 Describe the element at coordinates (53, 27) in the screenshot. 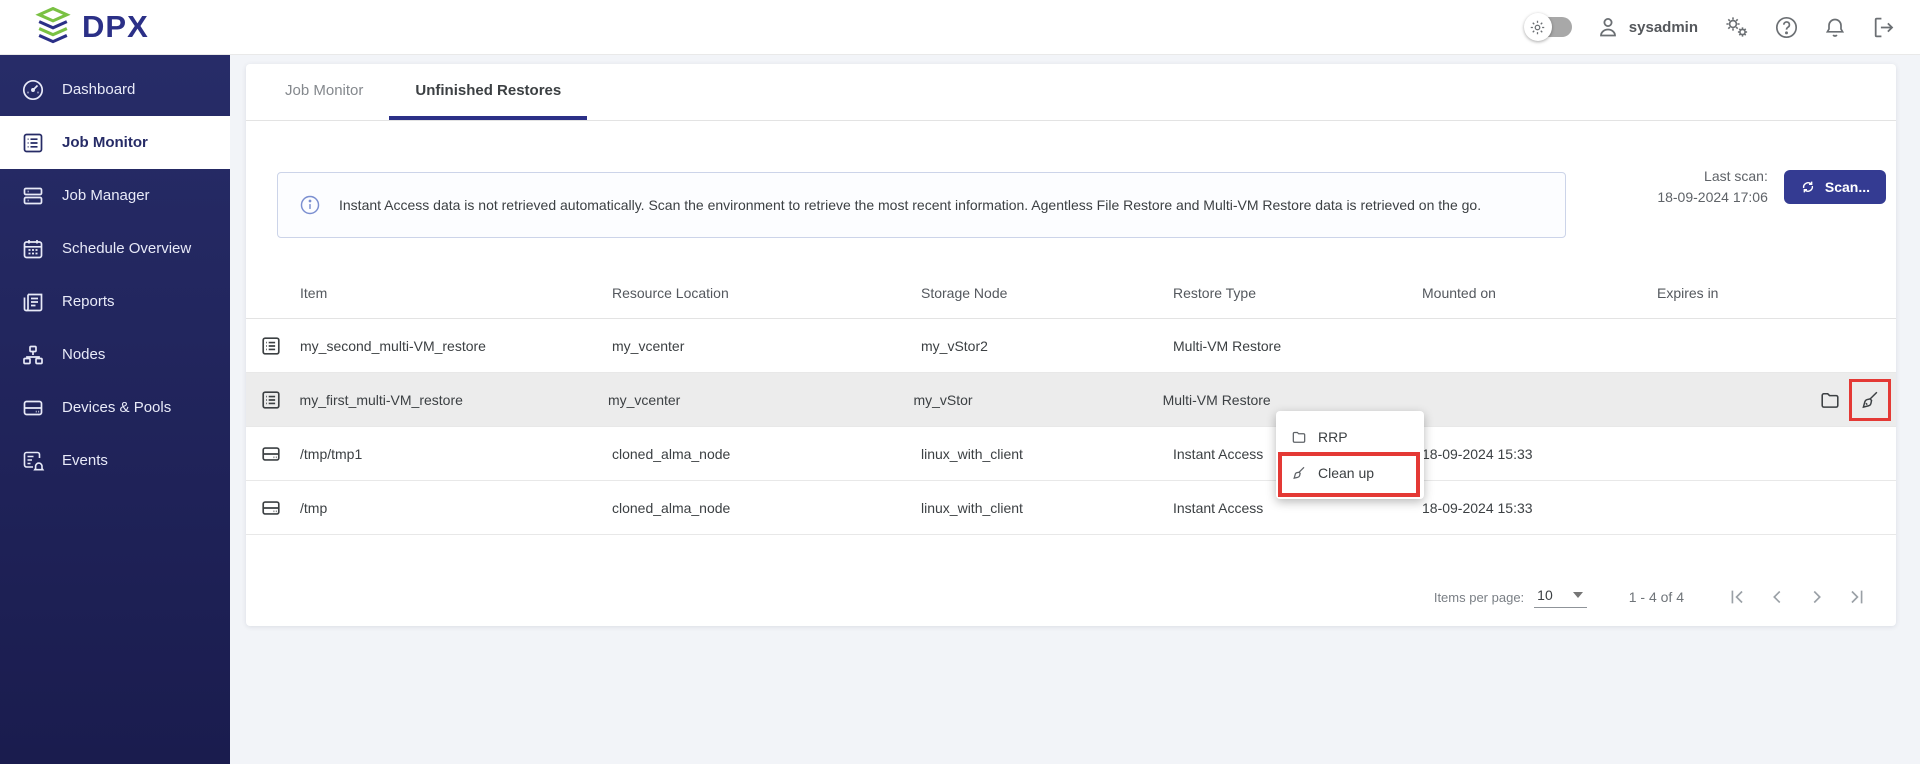

I see `dpx-stack-icon` at that location.